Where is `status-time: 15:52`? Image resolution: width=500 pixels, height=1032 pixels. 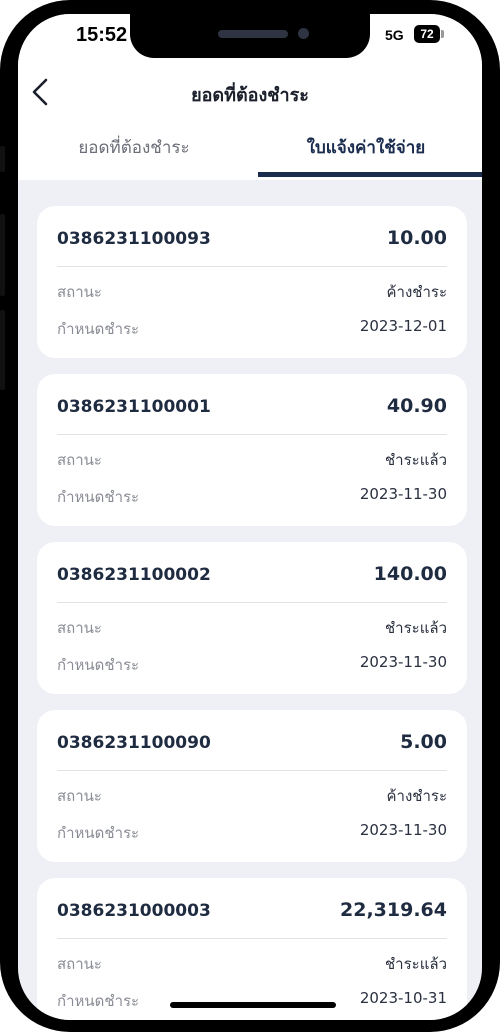
status-time: 15:52 is located at coordinates (102, 35).